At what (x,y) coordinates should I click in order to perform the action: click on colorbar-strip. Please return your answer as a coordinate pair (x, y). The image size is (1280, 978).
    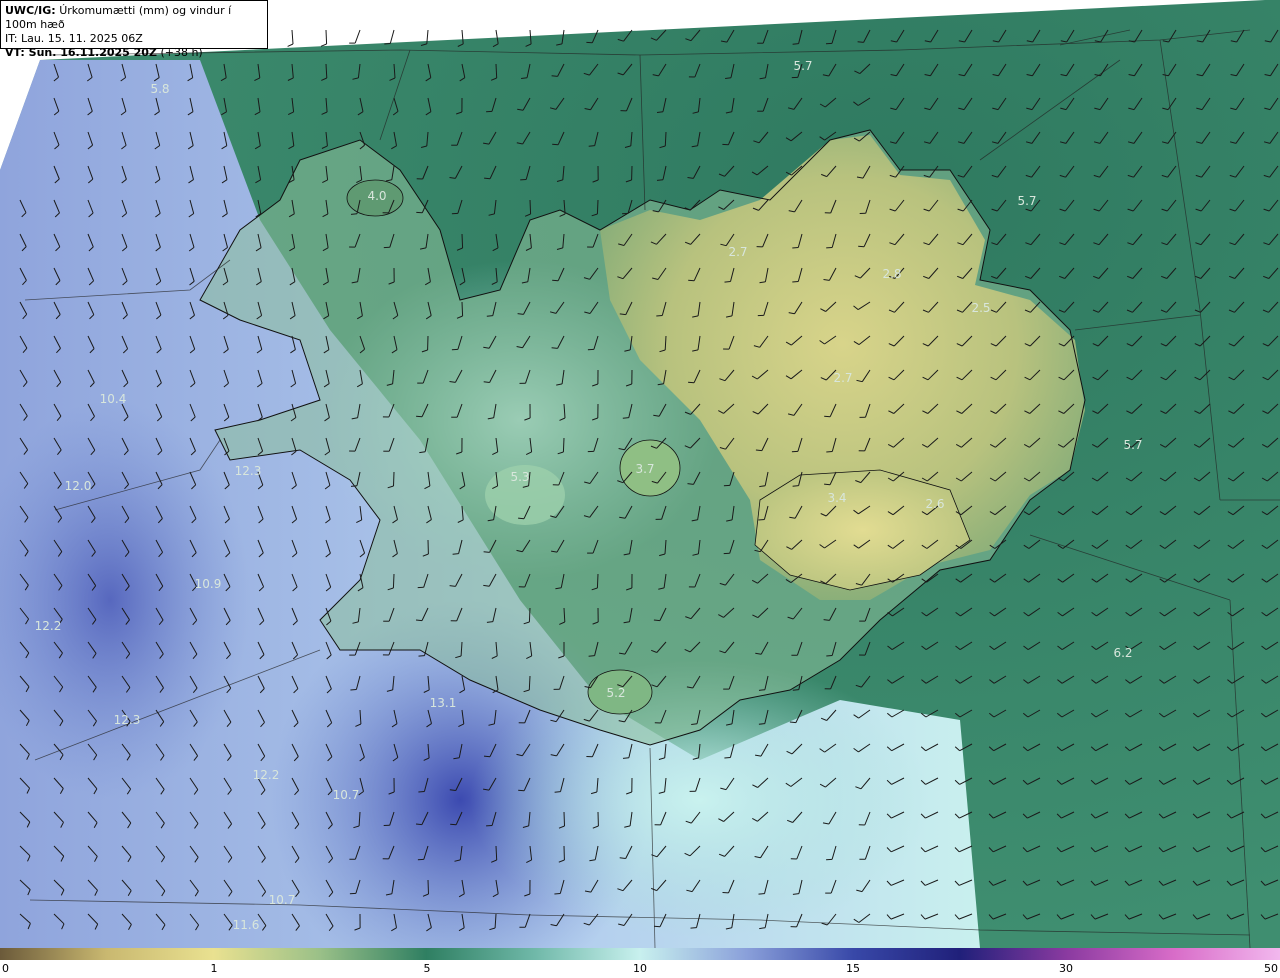
    Looking at the image, I should click on (640, 954).